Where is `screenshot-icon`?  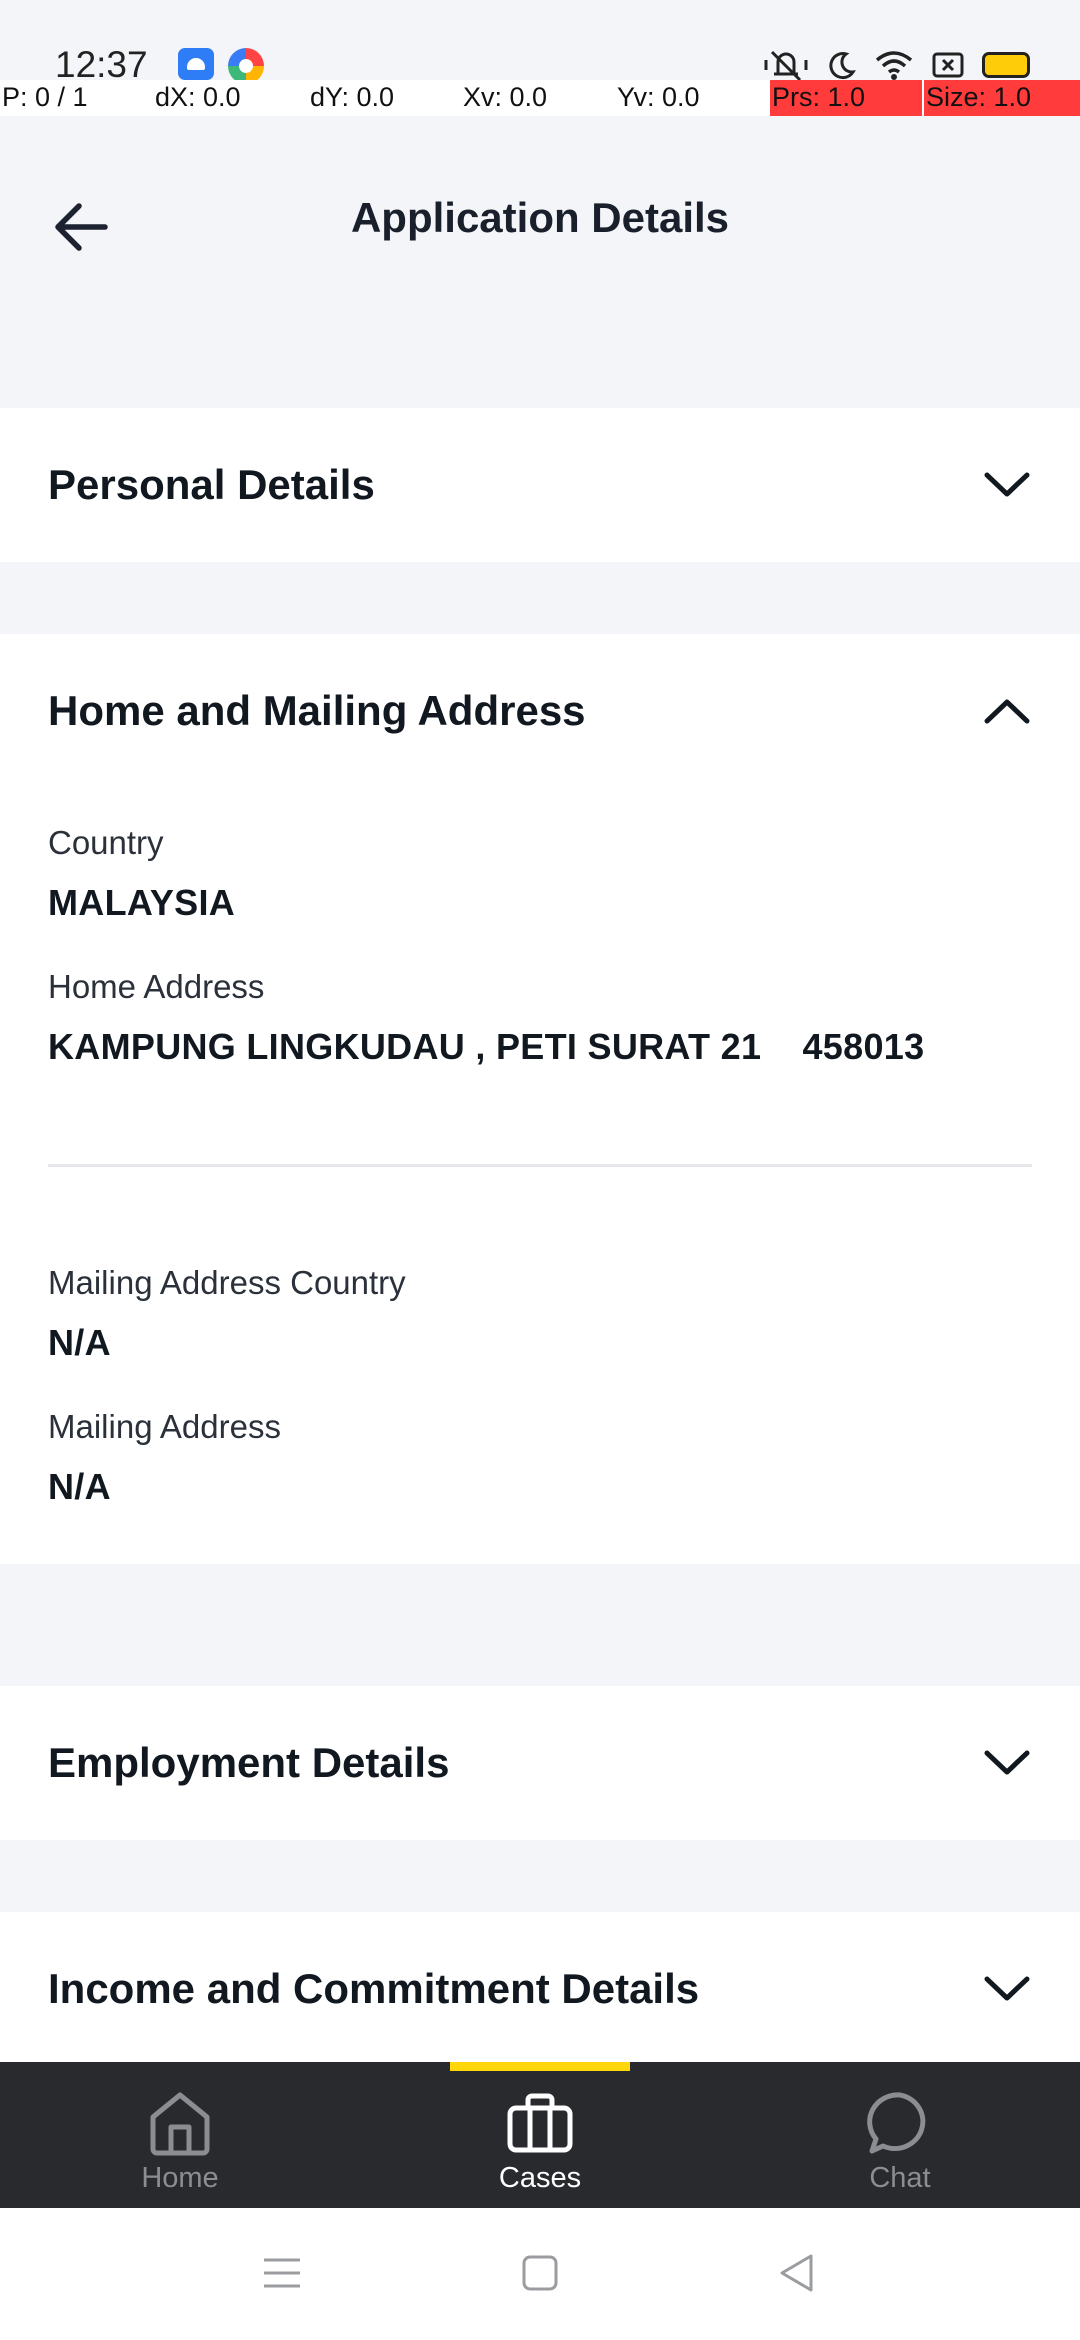
screenshot-icon is located at coordinates (948, 65).